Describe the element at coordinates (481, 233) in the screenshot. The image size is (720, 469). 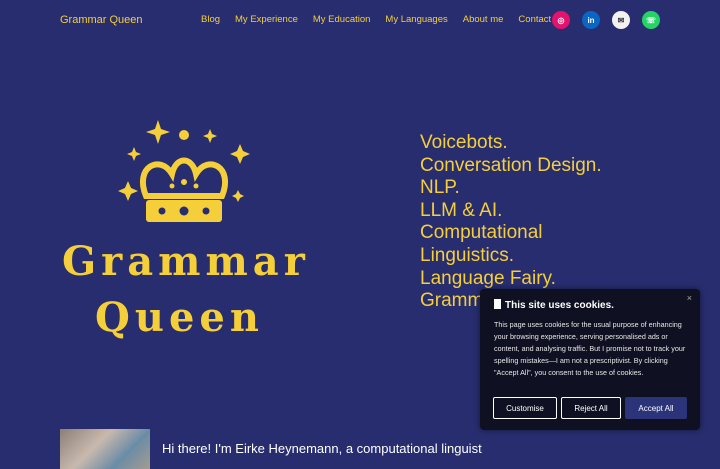
I see `tagline: Computational` at that location.